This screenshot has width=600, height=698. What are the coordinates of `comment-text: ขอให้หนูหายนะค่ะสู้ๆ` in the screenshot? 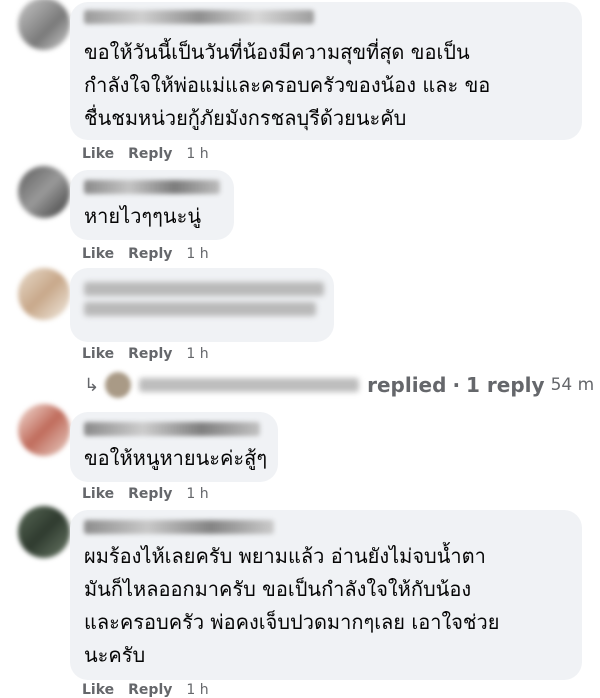 It's located at (176, 458).